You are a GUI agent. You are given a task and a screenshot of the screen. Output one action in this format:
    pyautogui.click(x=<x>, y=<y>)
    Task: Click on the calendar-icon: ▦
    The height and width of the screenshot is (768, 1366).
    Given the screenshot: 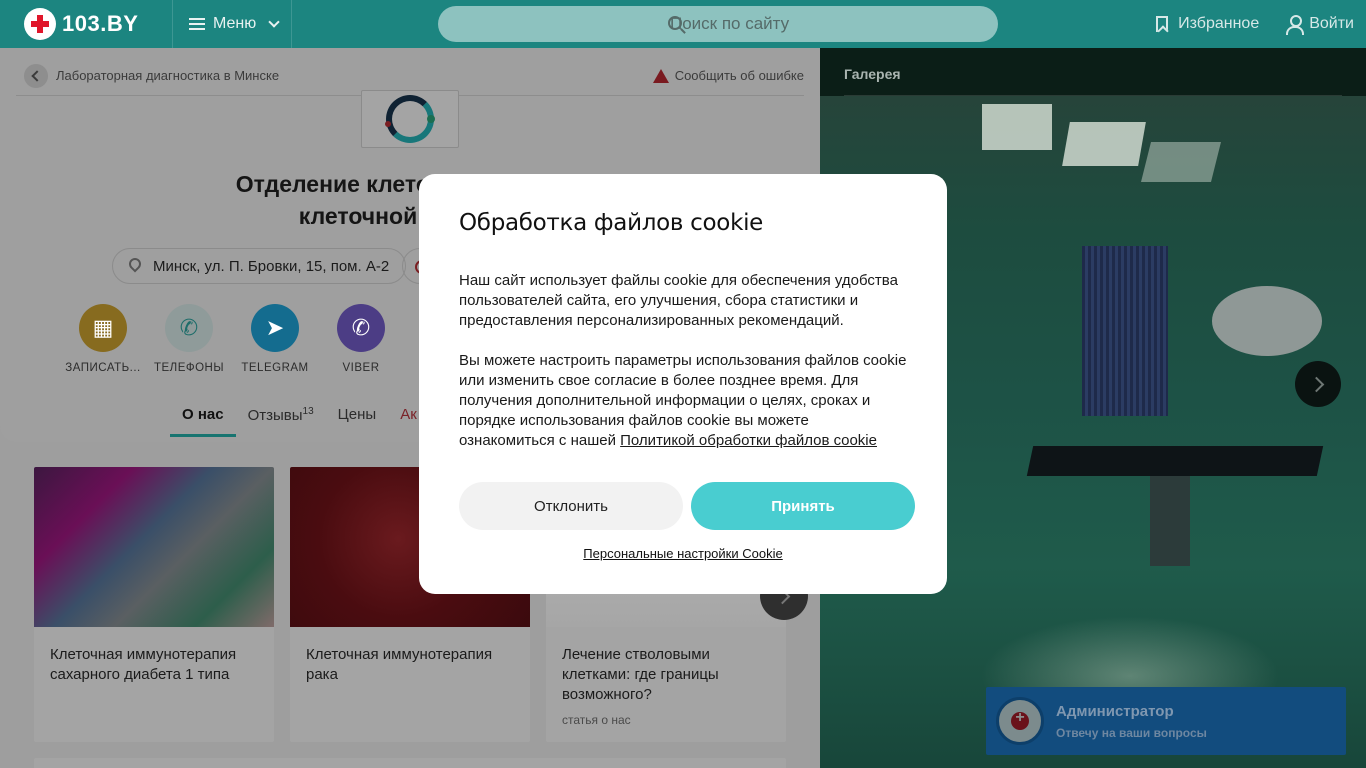 What is the action you would take?
    pyautogui.click(x=103, y=328)
    